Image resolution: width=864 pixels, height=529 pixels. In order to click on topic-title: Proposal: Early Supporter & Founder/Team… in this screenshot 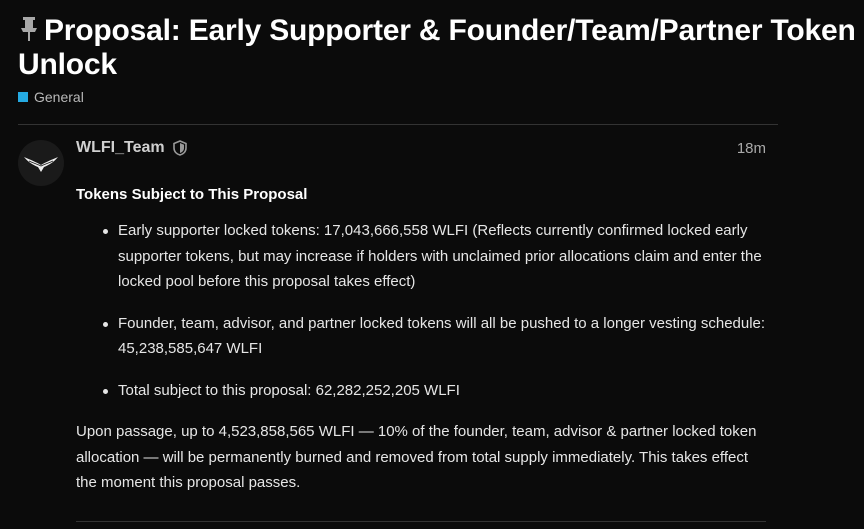, I will do `click(441, 48)`.